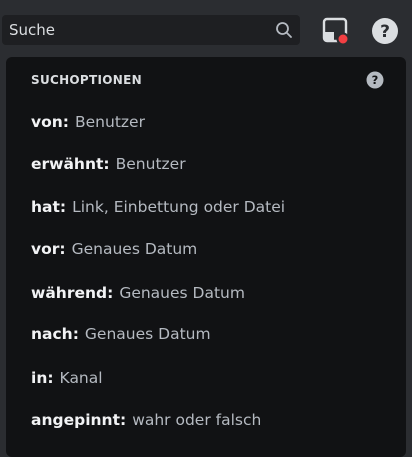 The height and width of the screenshot is (457, 412). Describe the element at coordinates (81, 378) in the screenshot. I see `option-value: Kanal` at that location.